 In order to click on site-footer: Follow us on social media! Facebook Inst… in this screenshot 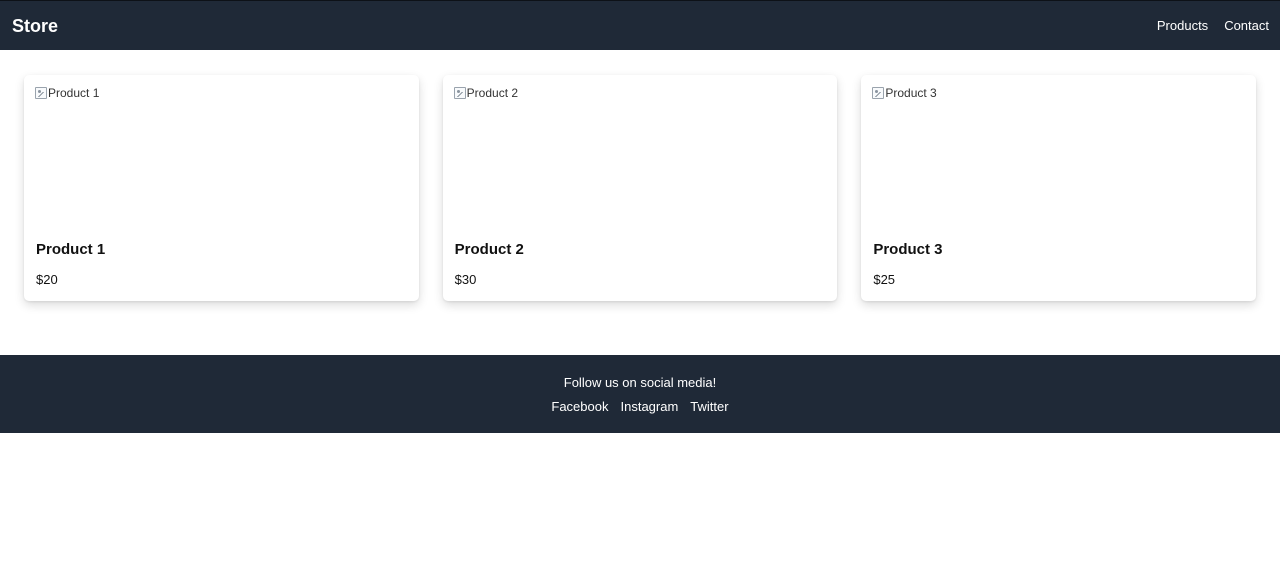, I will do `click(640, 394)`.